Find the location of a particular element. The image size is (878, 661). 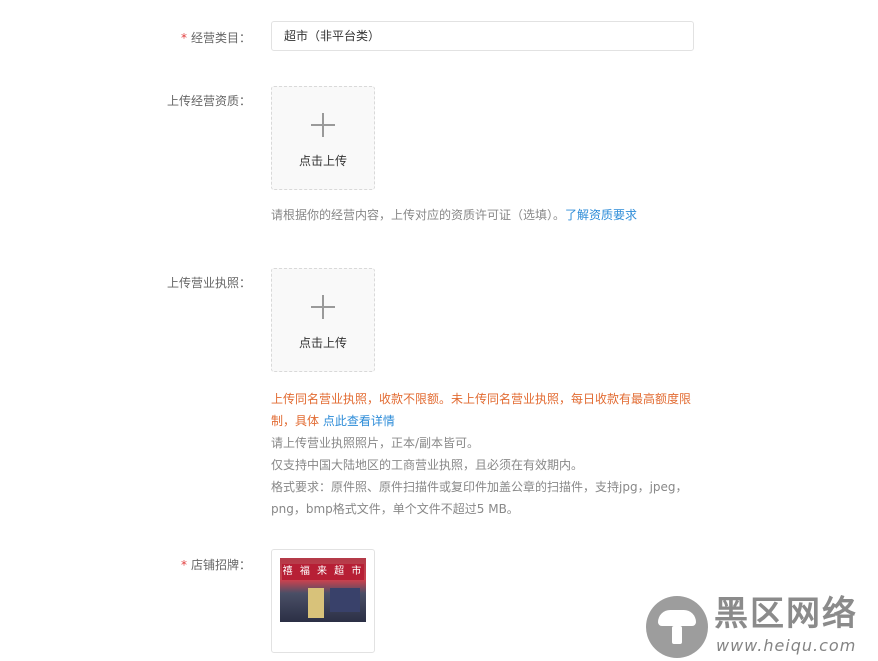

business-category-value: 超市（非平台类） is located at coordinates (332, 36).